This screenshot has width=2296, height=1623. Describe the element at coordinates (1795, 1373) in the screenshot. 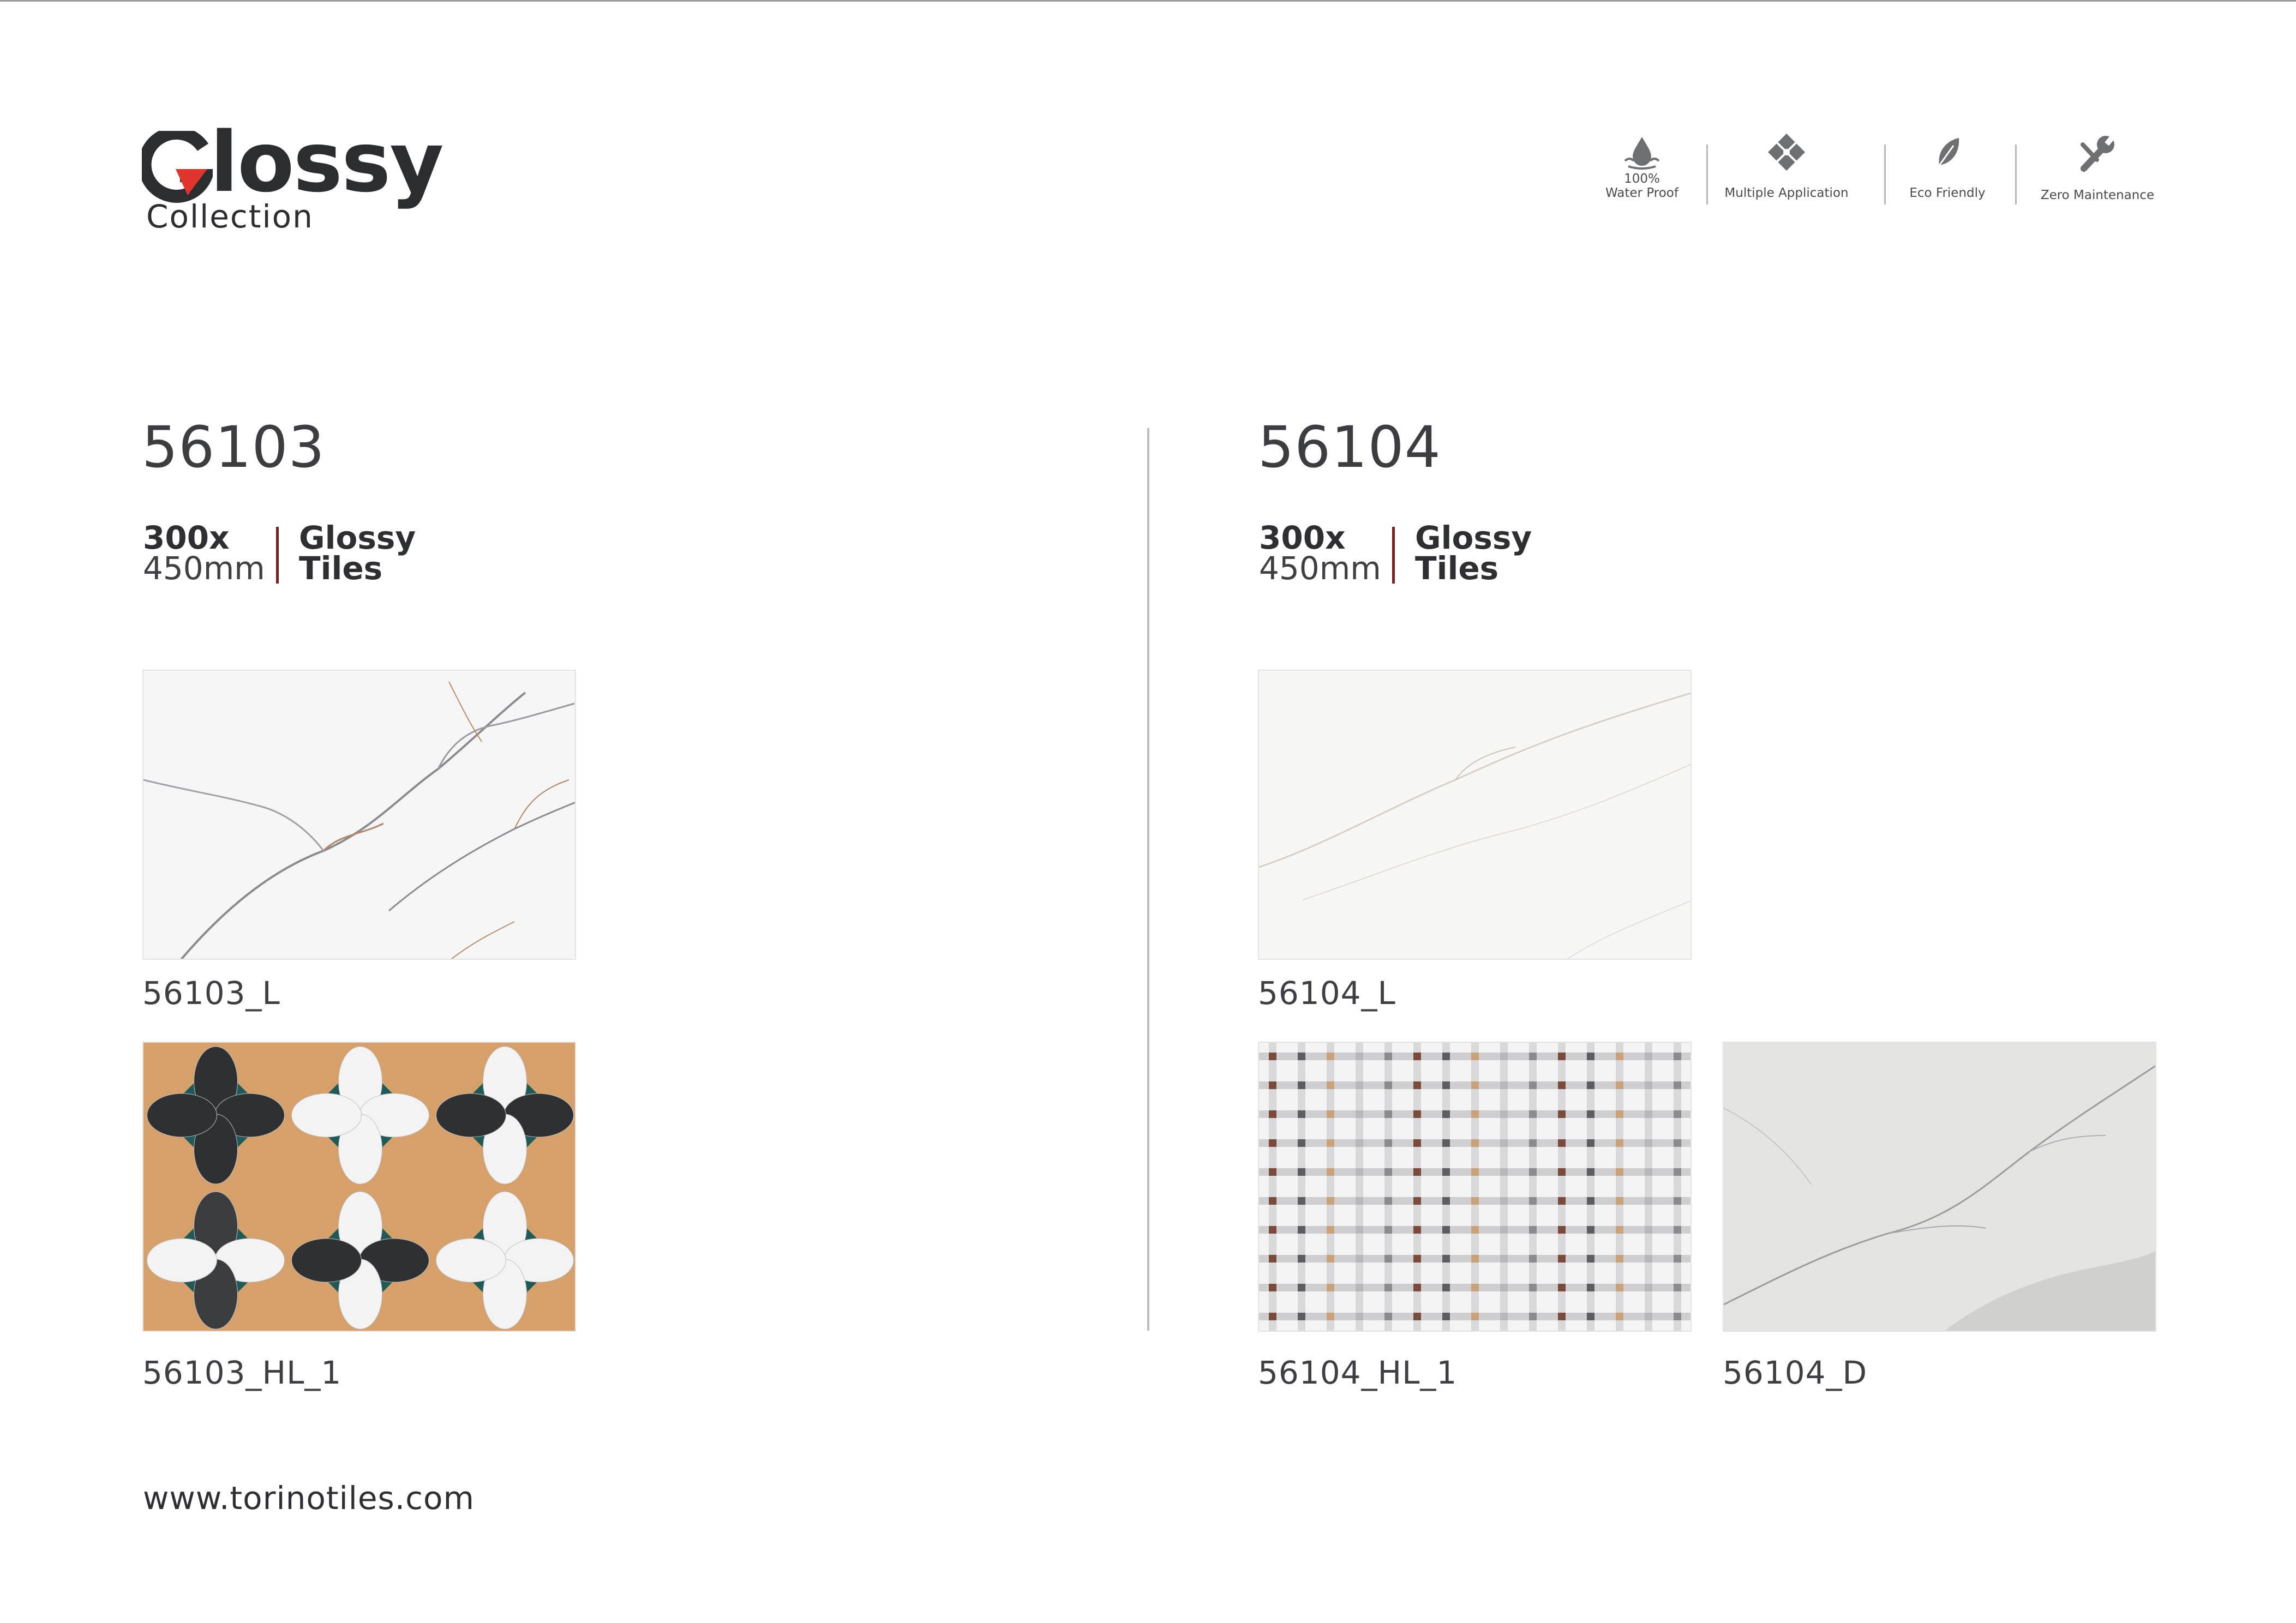

I see `tile-label: 56104_D` at that location.